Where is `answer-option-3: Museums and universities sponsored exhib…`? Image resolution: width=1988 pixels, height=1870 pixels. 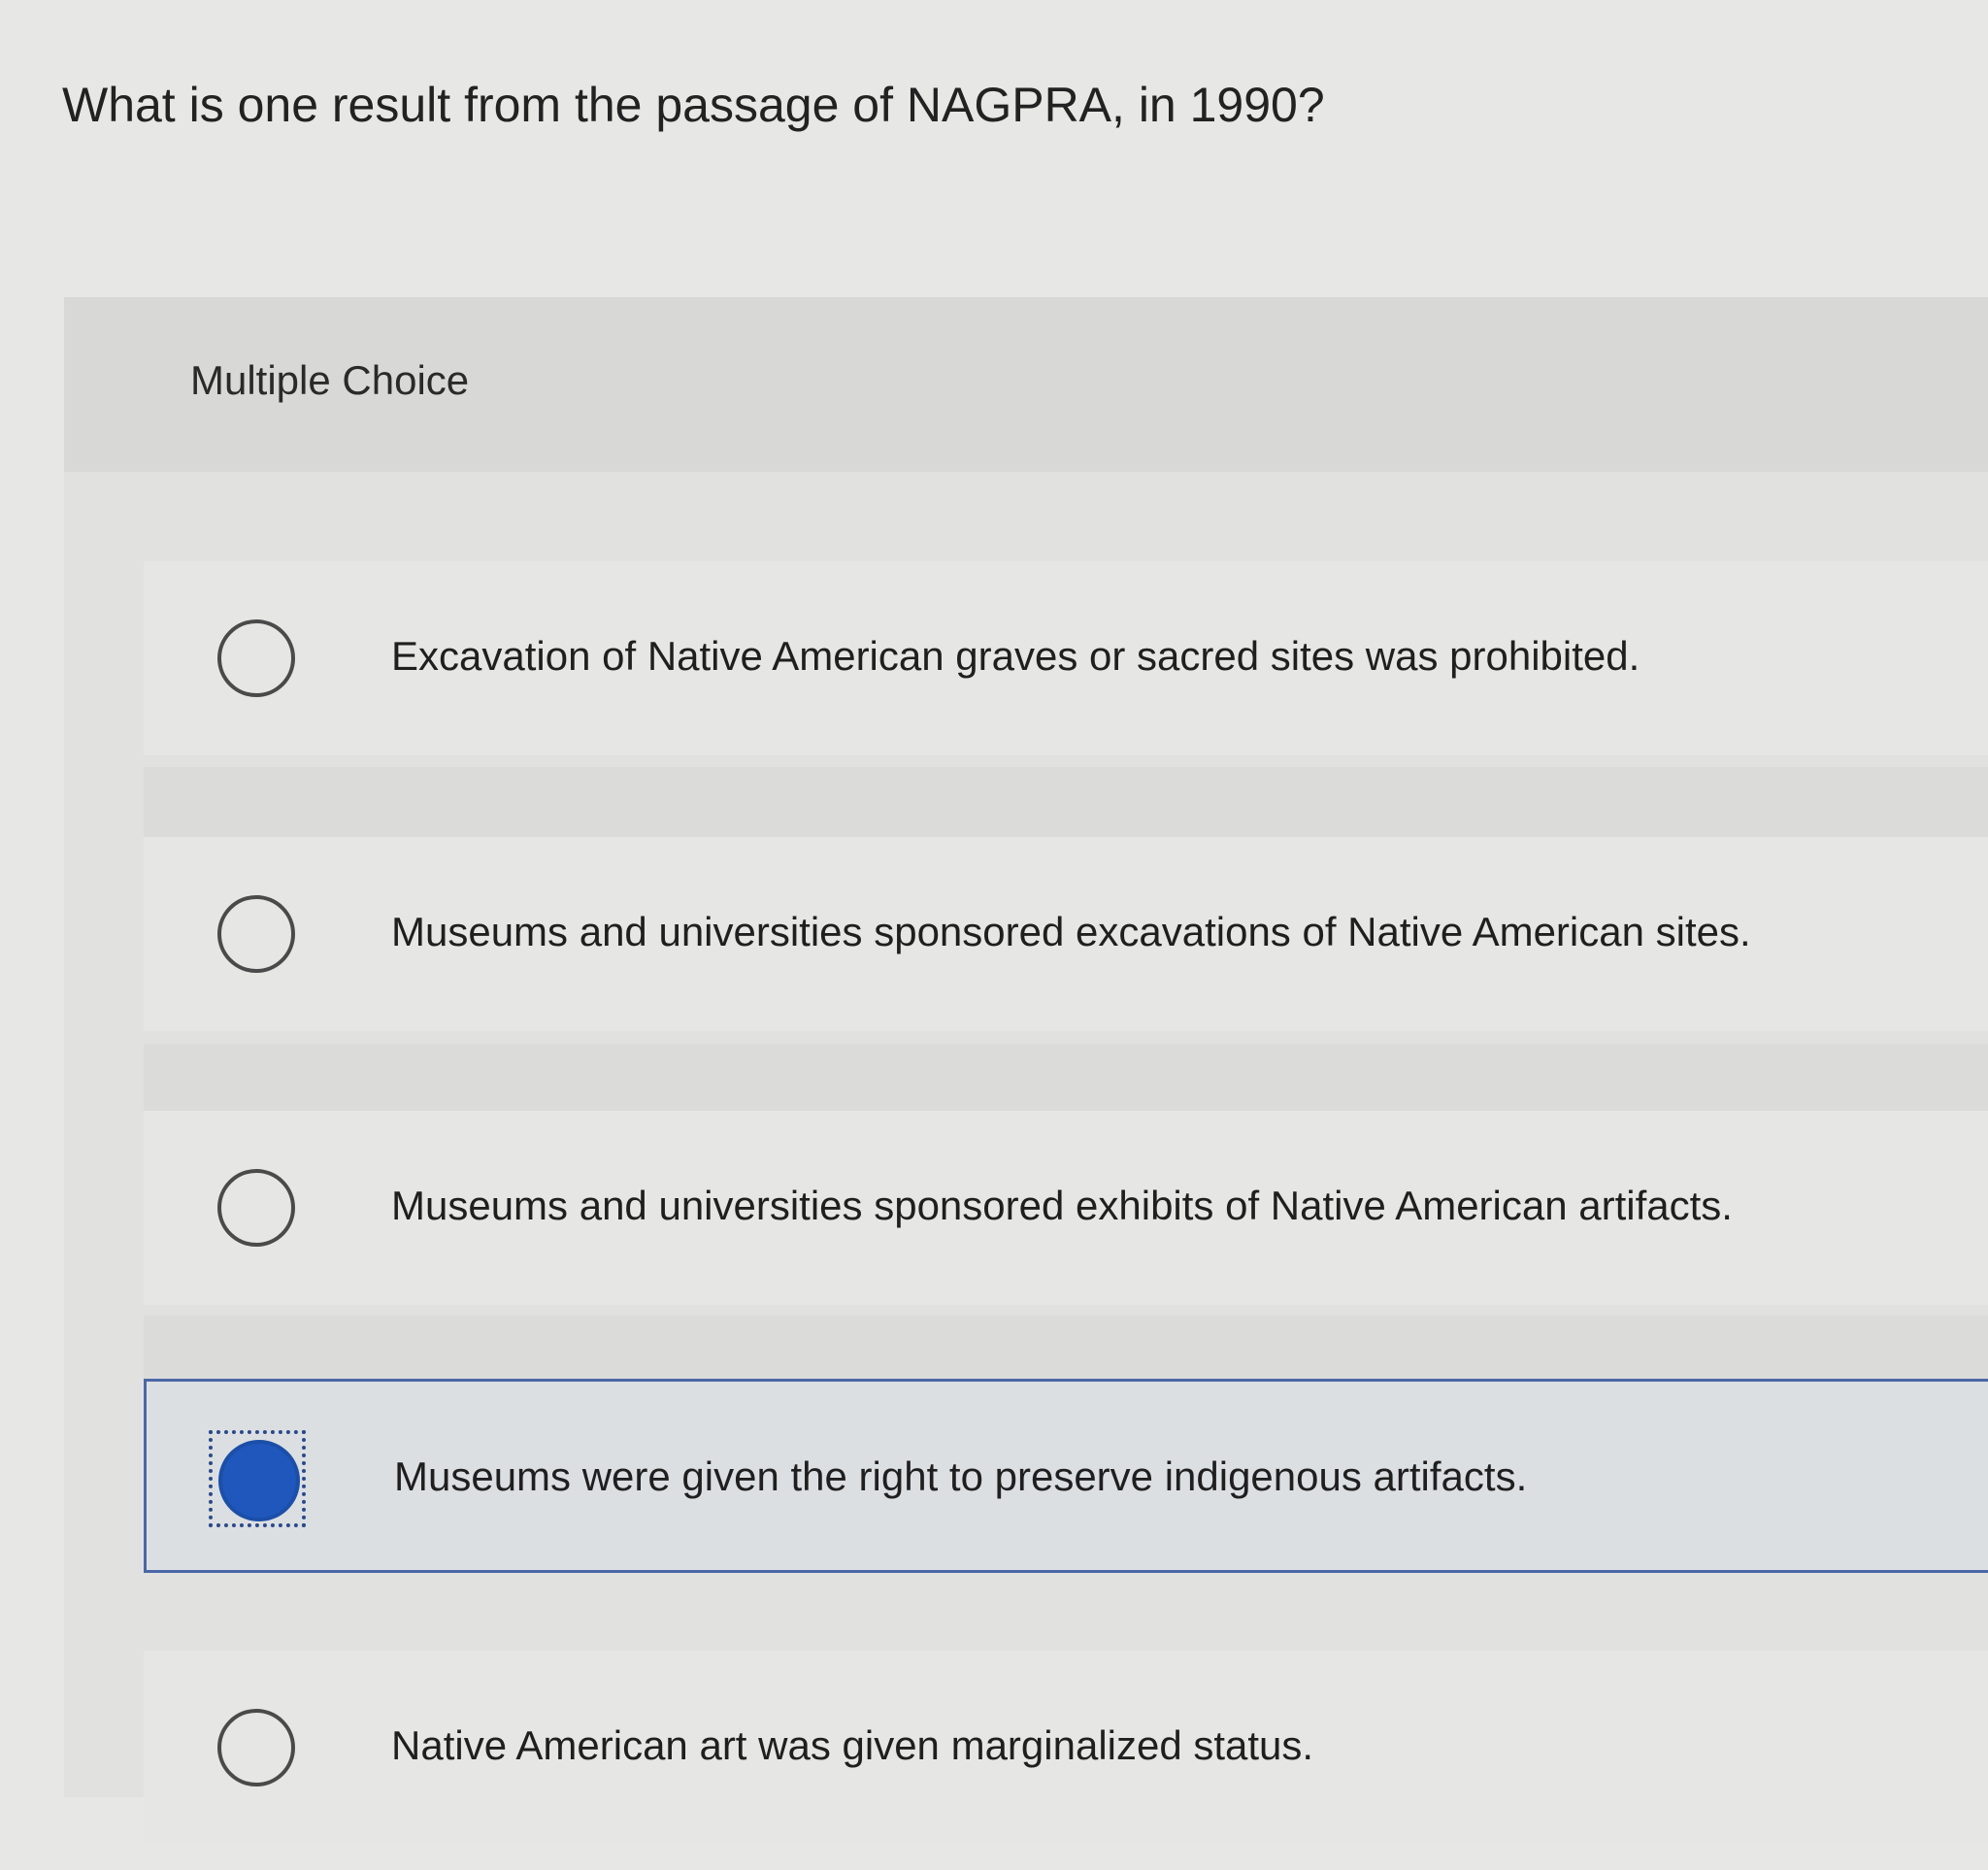
answer-option-3: Museums and universities sponsored exhib… is located at coordinates (1066, 1208).